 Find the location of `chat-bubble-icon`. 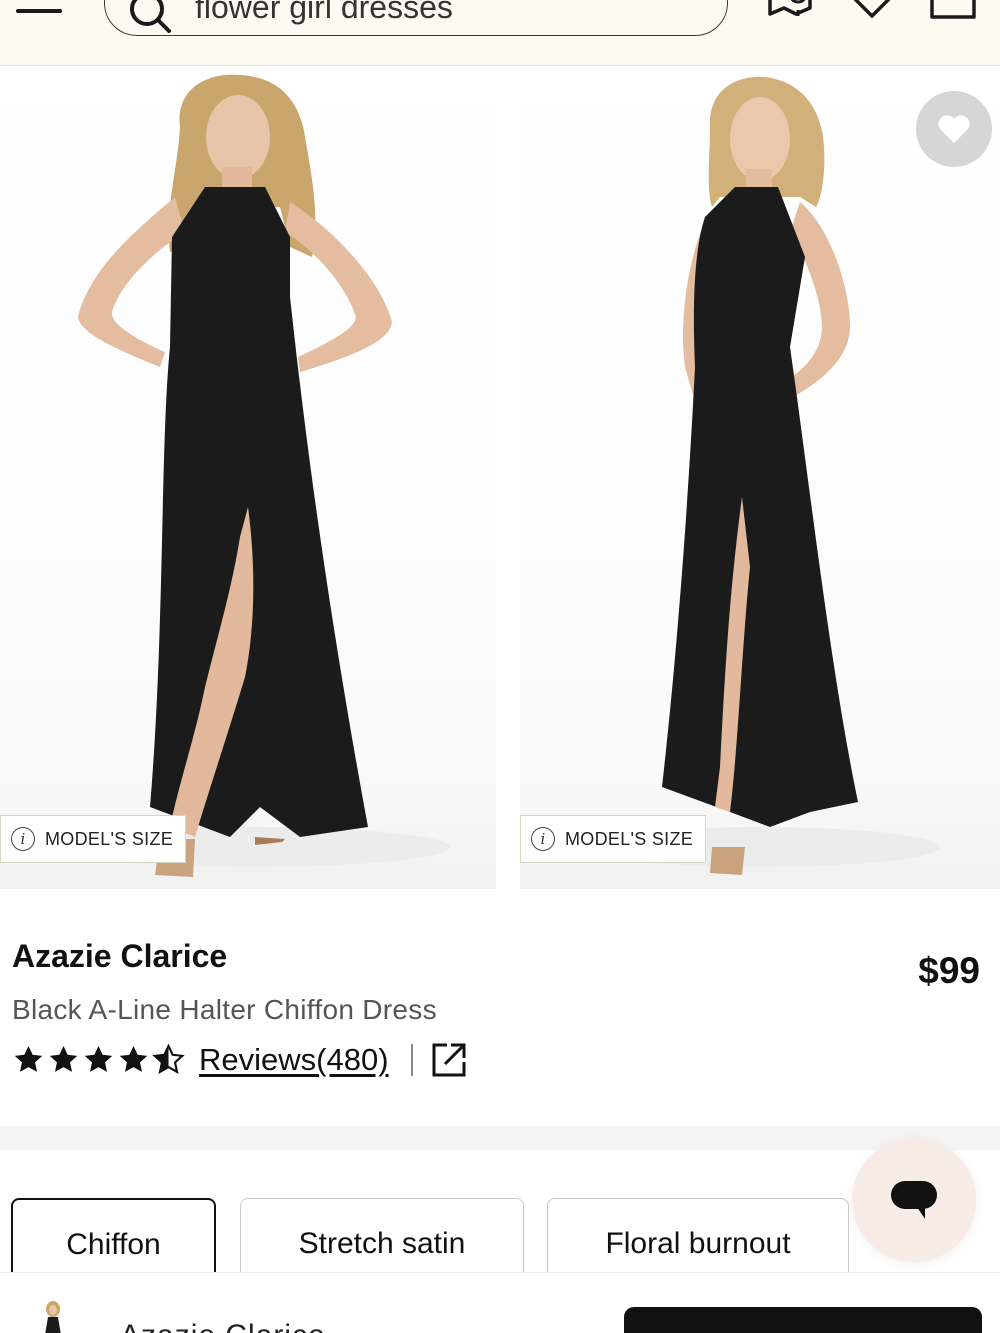

chat-bubble-icon is located at coordinates (914, 1200).